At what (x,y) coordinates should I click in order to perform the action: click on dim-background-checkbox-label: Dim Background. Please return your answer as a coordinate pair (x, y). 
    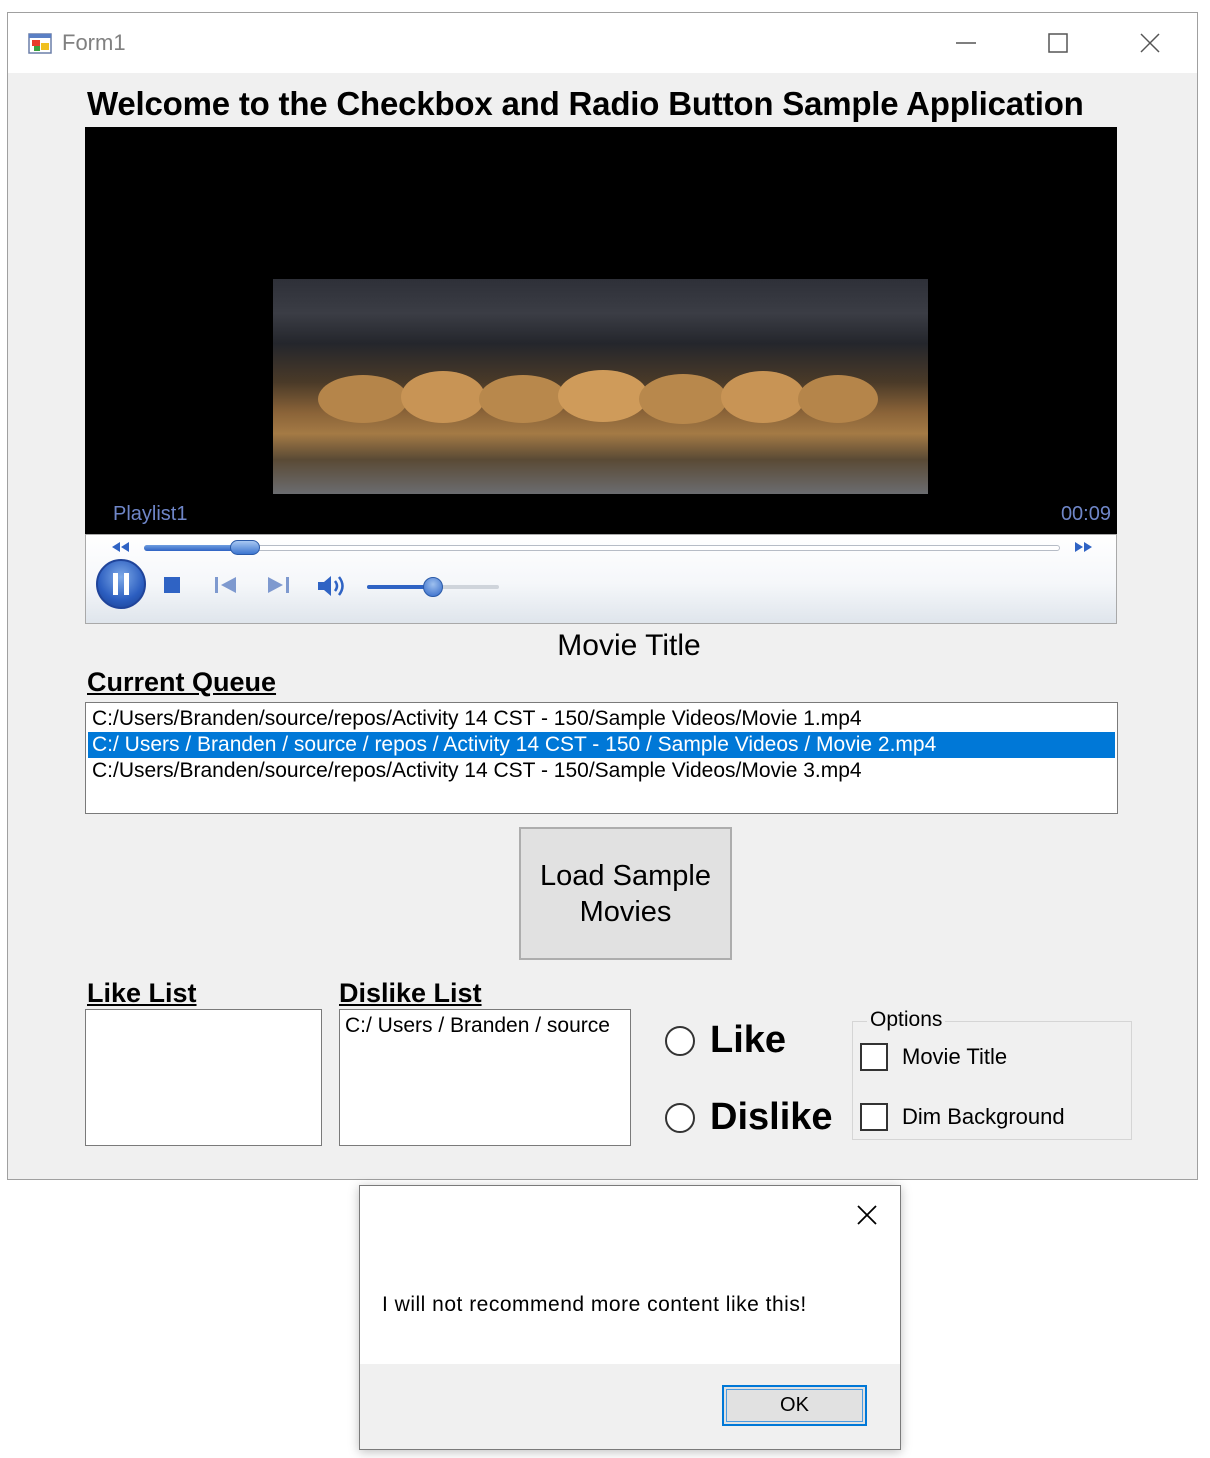
    Looking at the image, I should click on (983, 1116).